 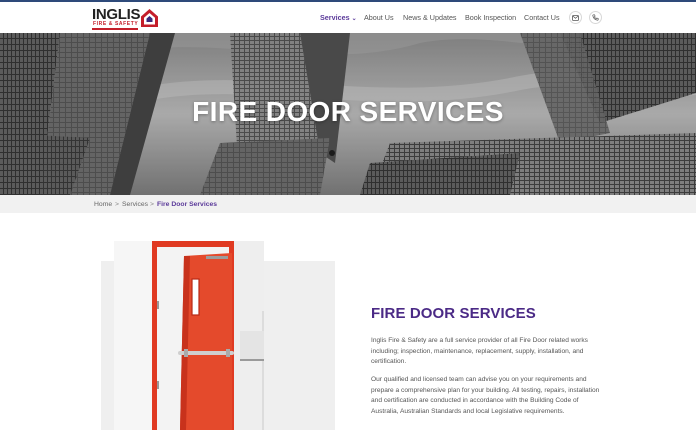 I want to click on hero-title: FIRE DOOR SERVICES, so click(x=348, y=111).